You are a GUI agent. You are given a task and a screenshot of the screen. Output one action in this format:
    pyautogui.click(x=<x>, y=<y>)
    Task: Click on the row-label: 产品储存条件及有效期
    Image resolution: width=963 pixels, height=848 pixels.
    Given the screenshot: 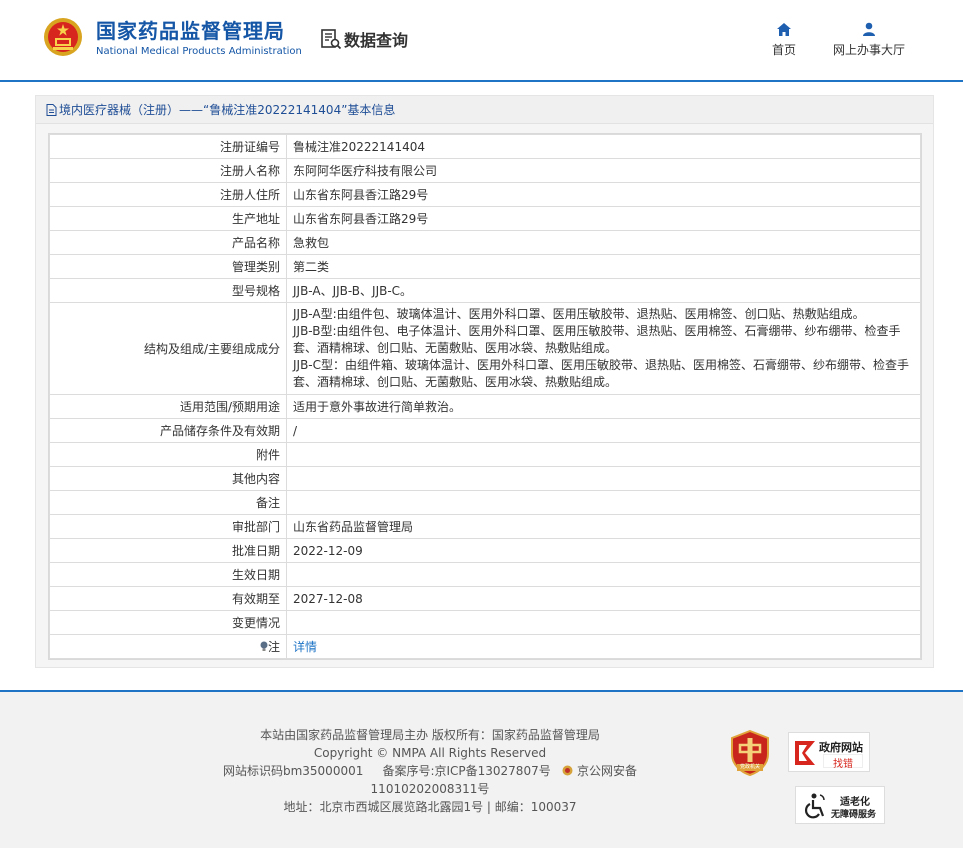 What is the action you would take?
    pyautogui.click(x=168, y=430)
    